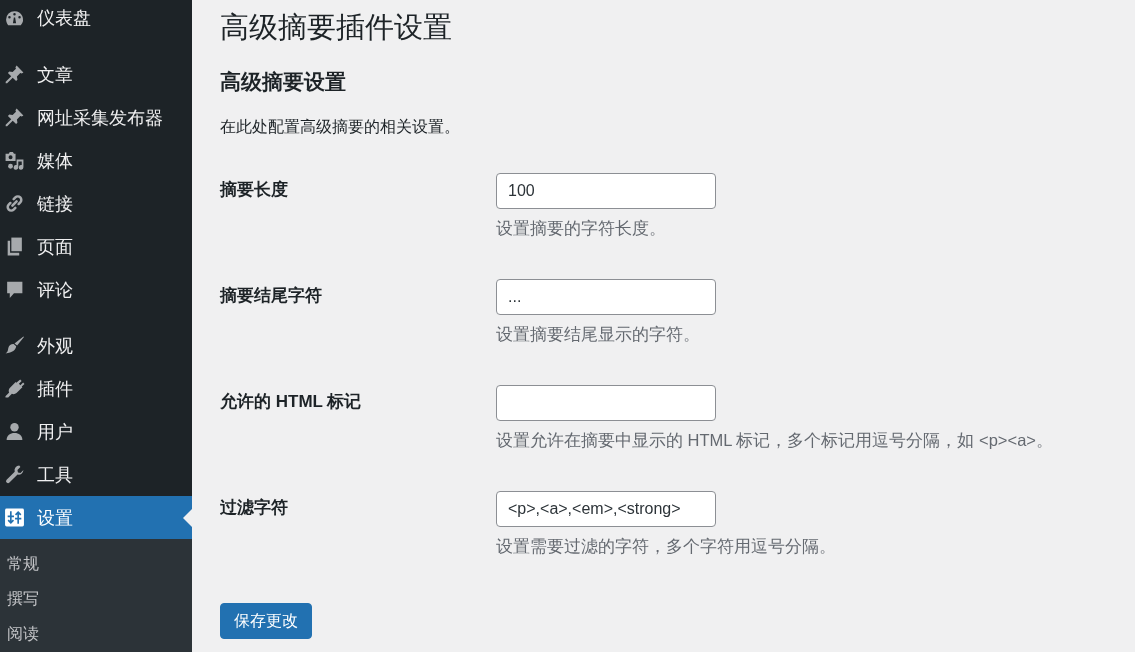  Describe the element at coordinates (96, 117) in the screenshot. I see `sidebar-item: 网址采集发布器` at that location.